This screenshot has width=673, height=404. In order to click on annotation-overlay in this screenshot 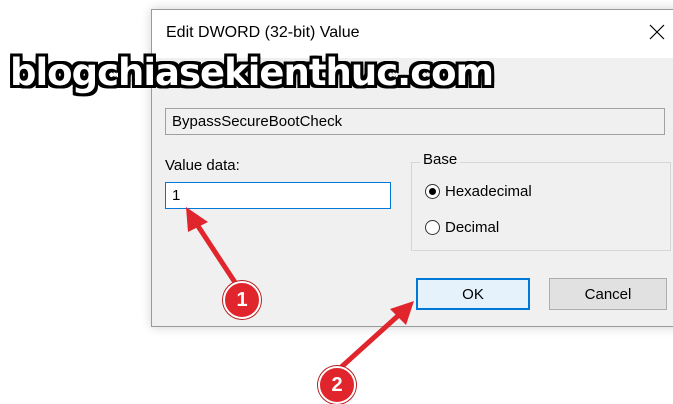, I will do `click(300, 290)`.